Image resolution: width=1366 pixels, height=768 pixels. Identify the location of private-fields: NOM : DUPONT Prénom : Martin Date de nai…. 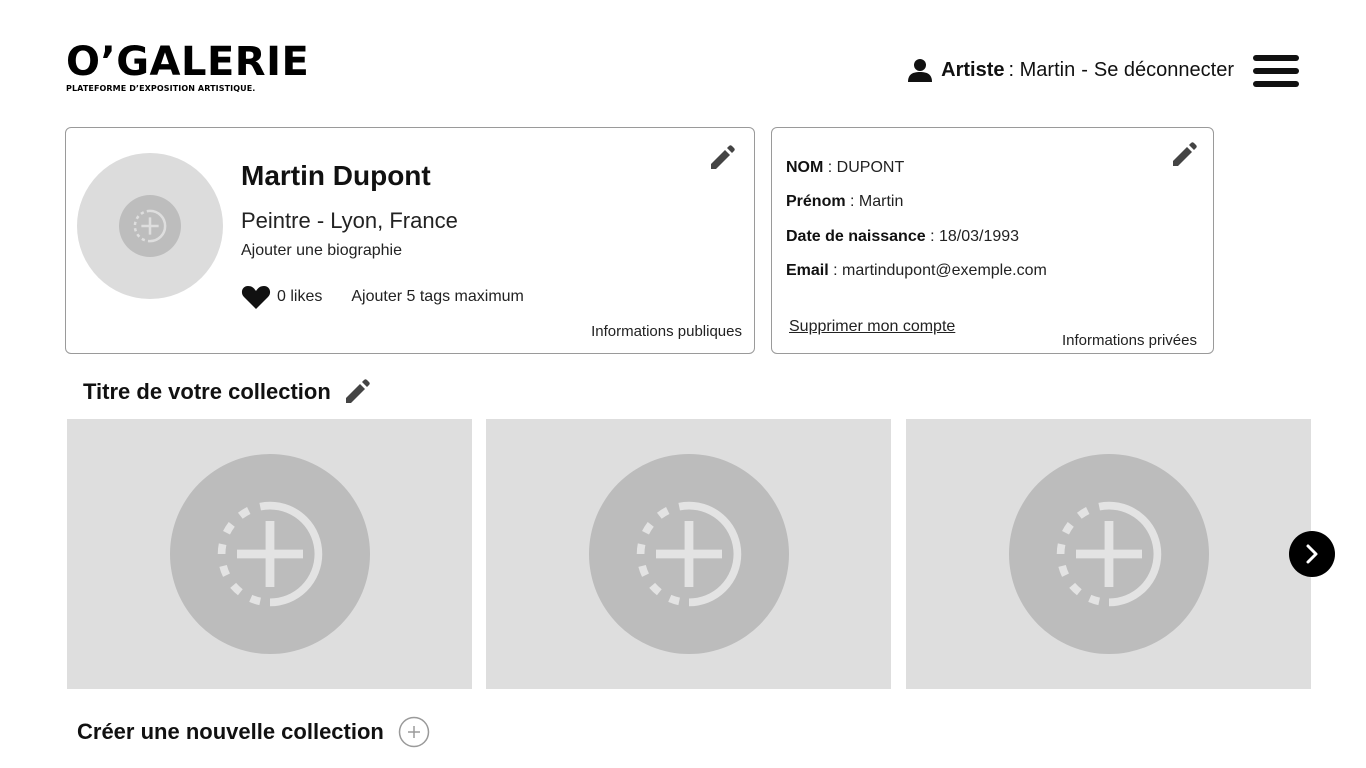
(916, 227).